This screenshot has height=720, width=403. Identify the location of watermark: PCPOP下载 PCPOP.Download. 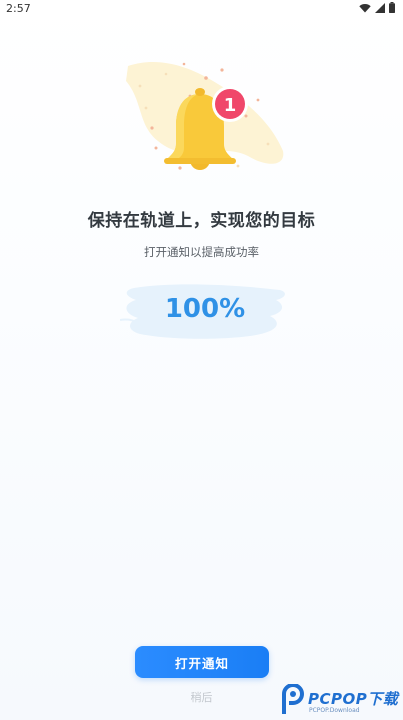
(340, 702).